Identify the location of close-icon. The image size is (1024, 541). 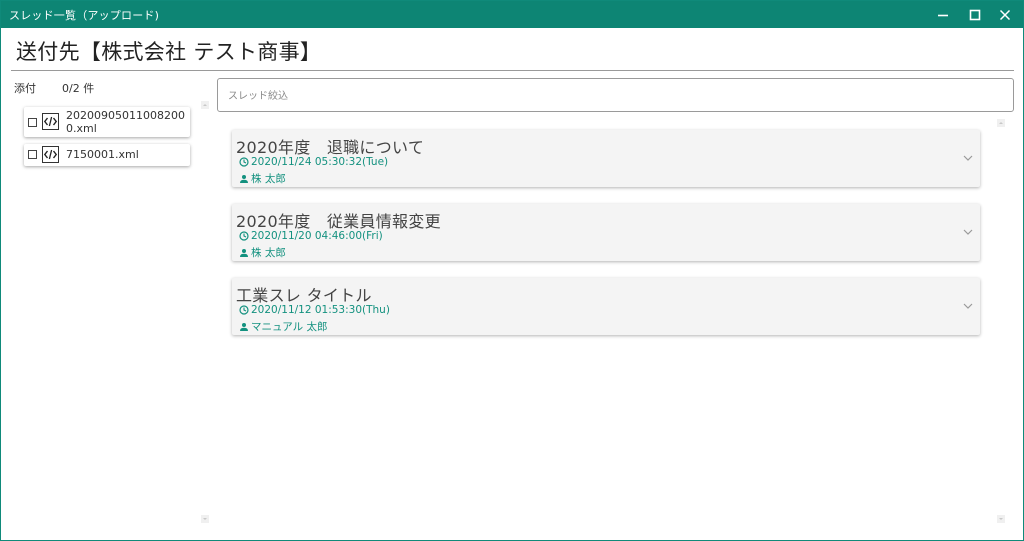
(1005, 14).